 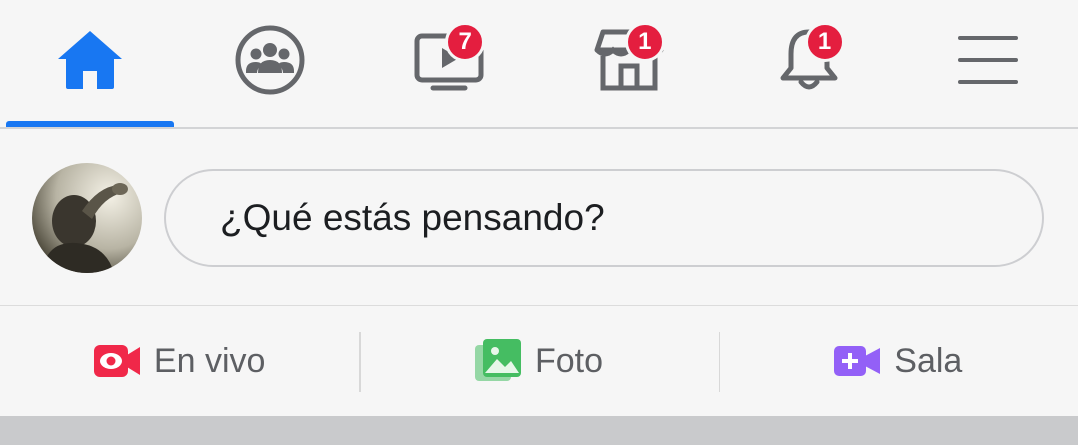 I want to click on watch-icon-wrap: 7, so click(x=449, y=60).